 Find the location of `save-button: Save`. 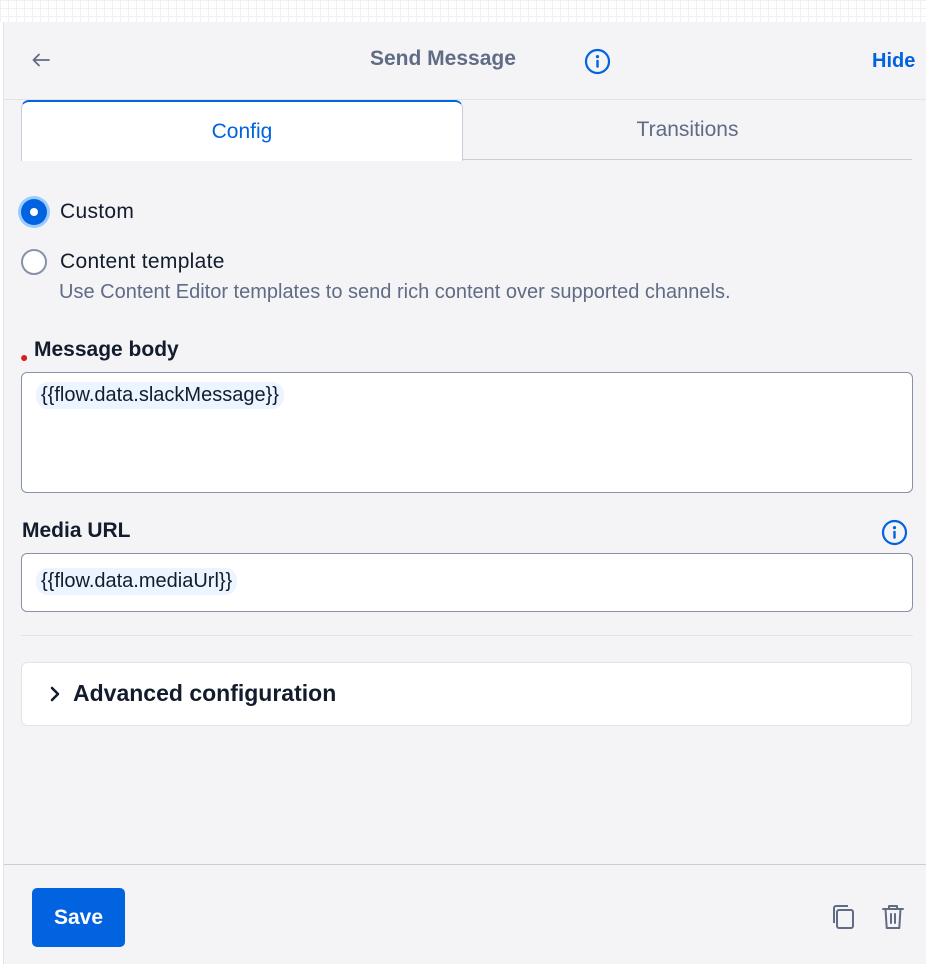

save-button: Save is located at coordinates (78, 917).